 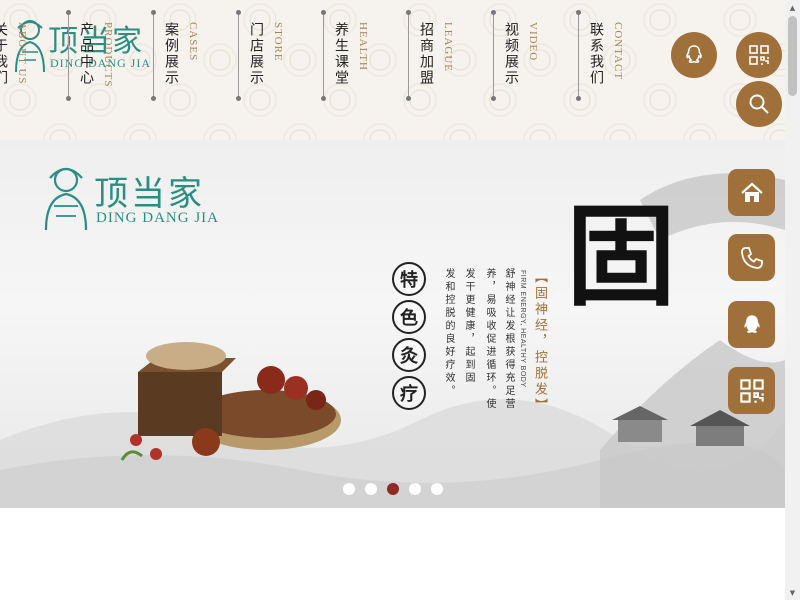 I want to click on scroll-down-arrow-icon: ▼, so click(x=792, y=592).